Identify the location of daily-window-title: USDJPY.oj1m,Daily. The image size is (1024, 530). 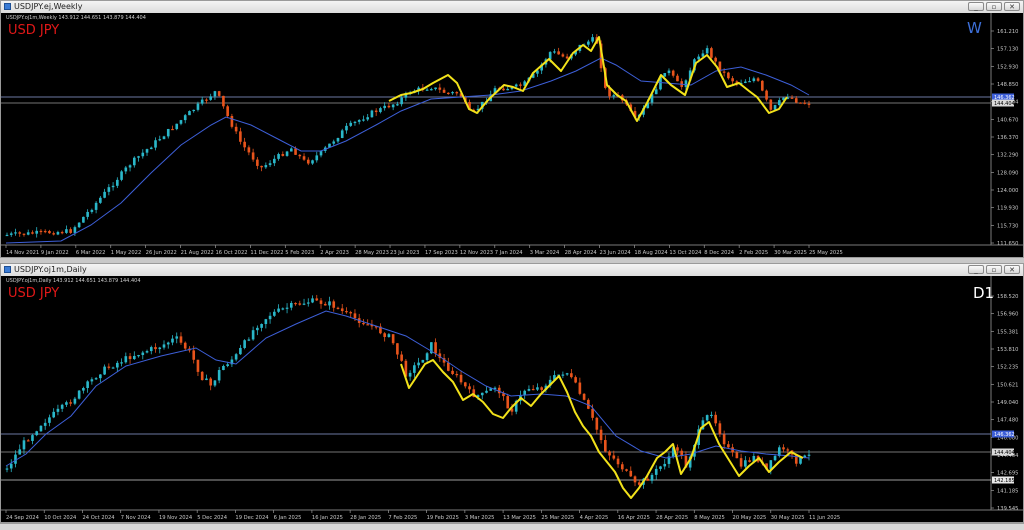
(50, 269).